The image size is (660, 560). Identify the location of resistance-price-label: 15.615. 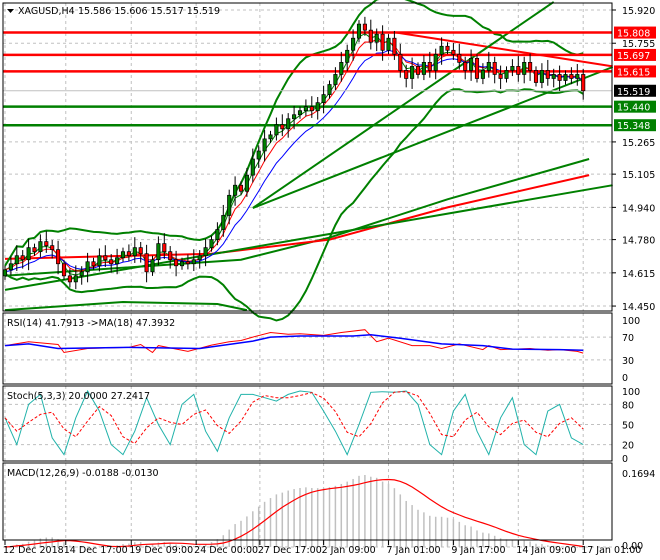
(633, 72).